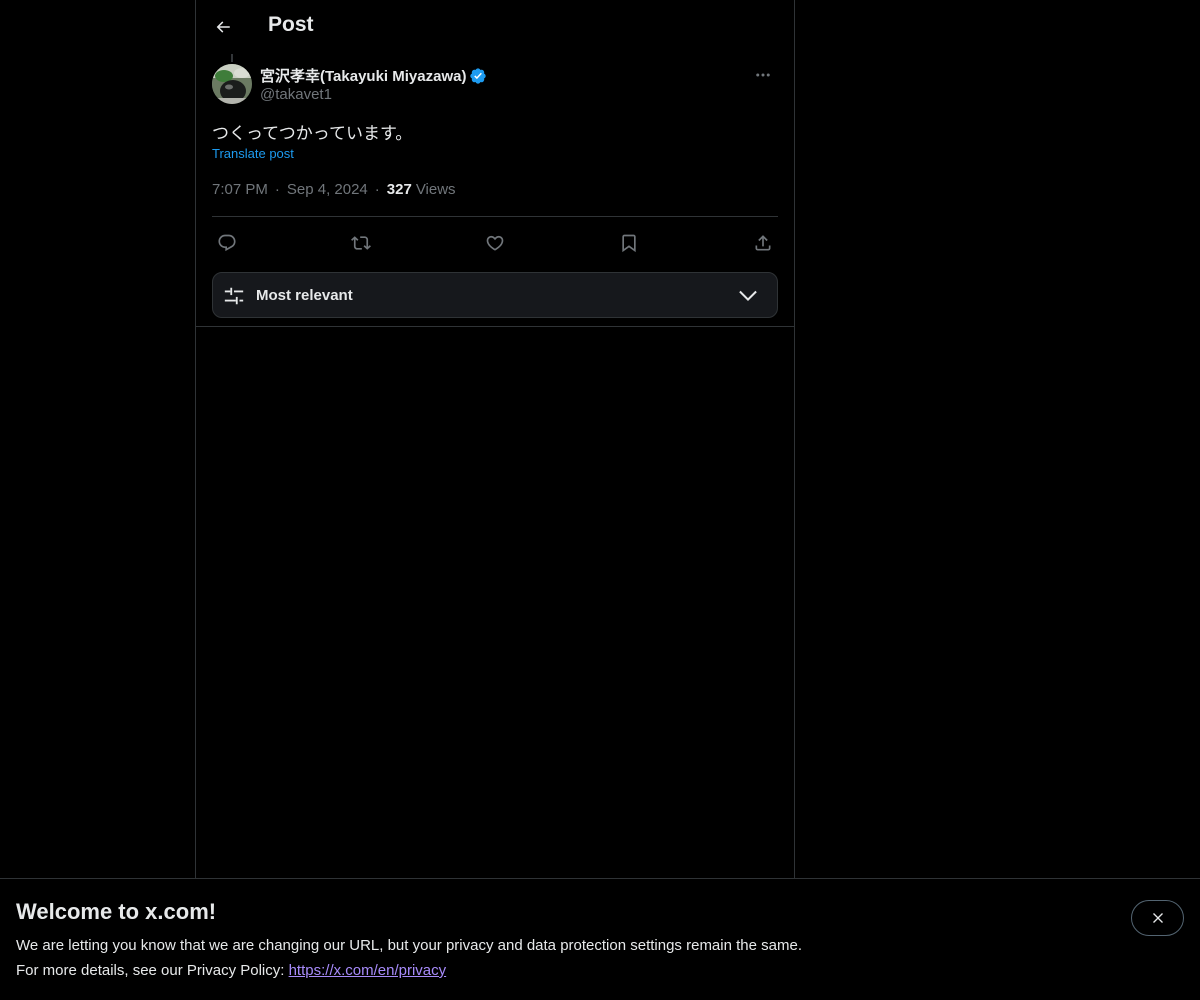  What do you see at coordinates (495, 216) in the screenshot?
I see `divider` at bounding box center [495, 216].